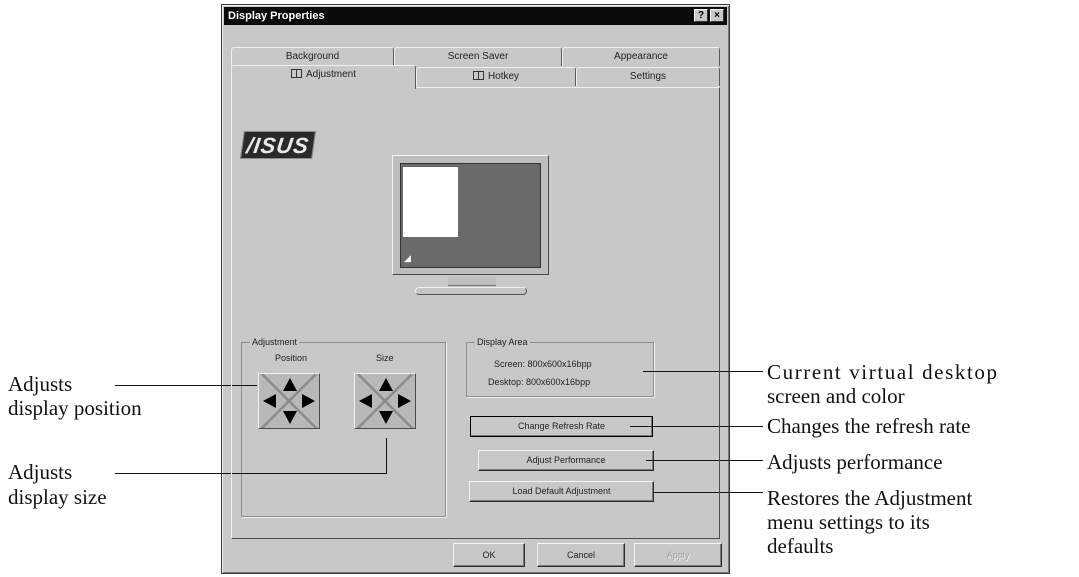 This screenshot has width=1079, height=577. Describe the element at coordinates (276, 16) in the screenshot. I see `dialog-title: Display Properties` at that location.